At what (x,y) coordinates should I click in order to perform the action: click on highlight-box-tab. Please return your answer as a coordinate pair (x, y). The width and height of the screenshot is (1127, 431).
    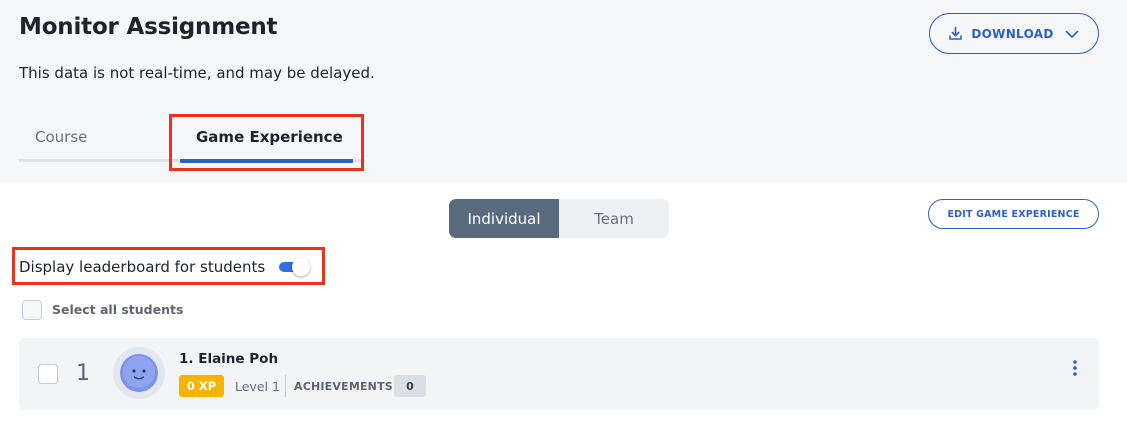
    Looking at the image, I should click on (266, 142).